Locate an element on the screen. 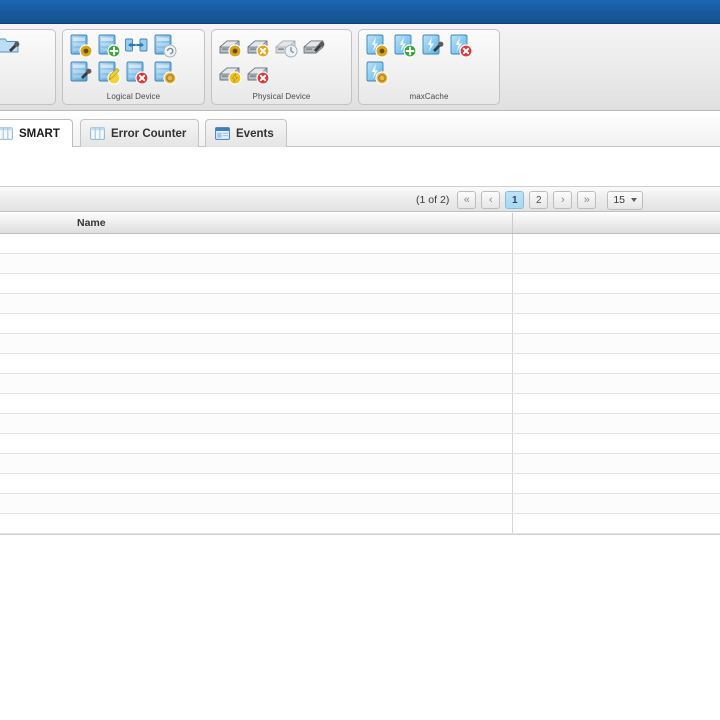  logical-device-refresh-icon is located at coordinates (164, 45).